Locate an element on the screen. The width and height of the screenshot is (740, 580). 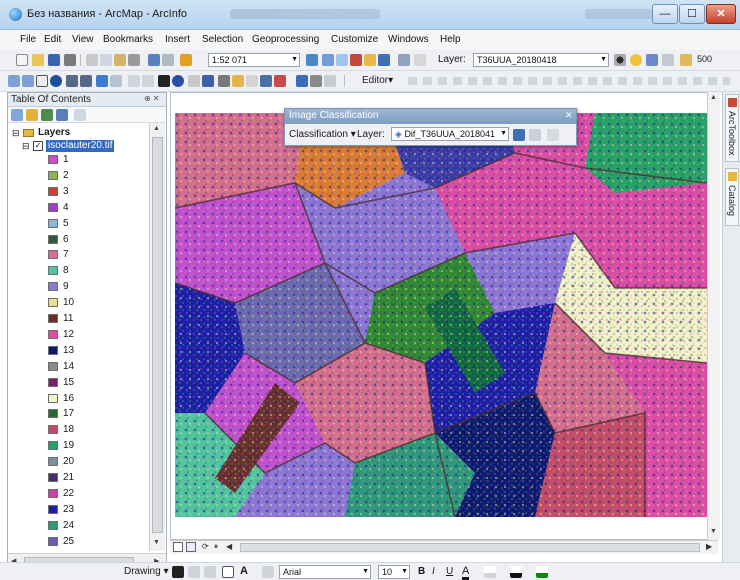
tool-icon is located at coordinates (330, 81).